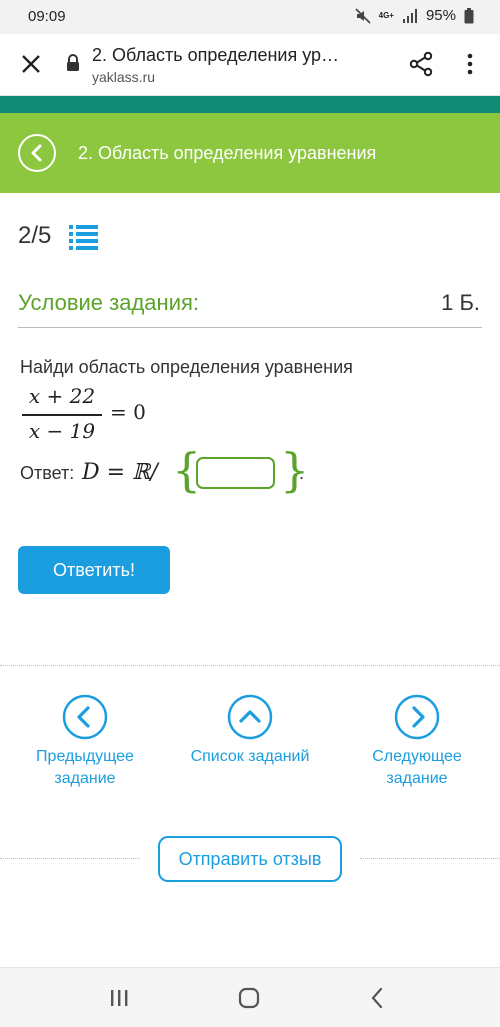 This screenshot has width=500, height=1027. What do you see at coordinates (124, 77) in the screenshot?
I see `page-domain: yaklass.ru` at bounding box center [124, 77].